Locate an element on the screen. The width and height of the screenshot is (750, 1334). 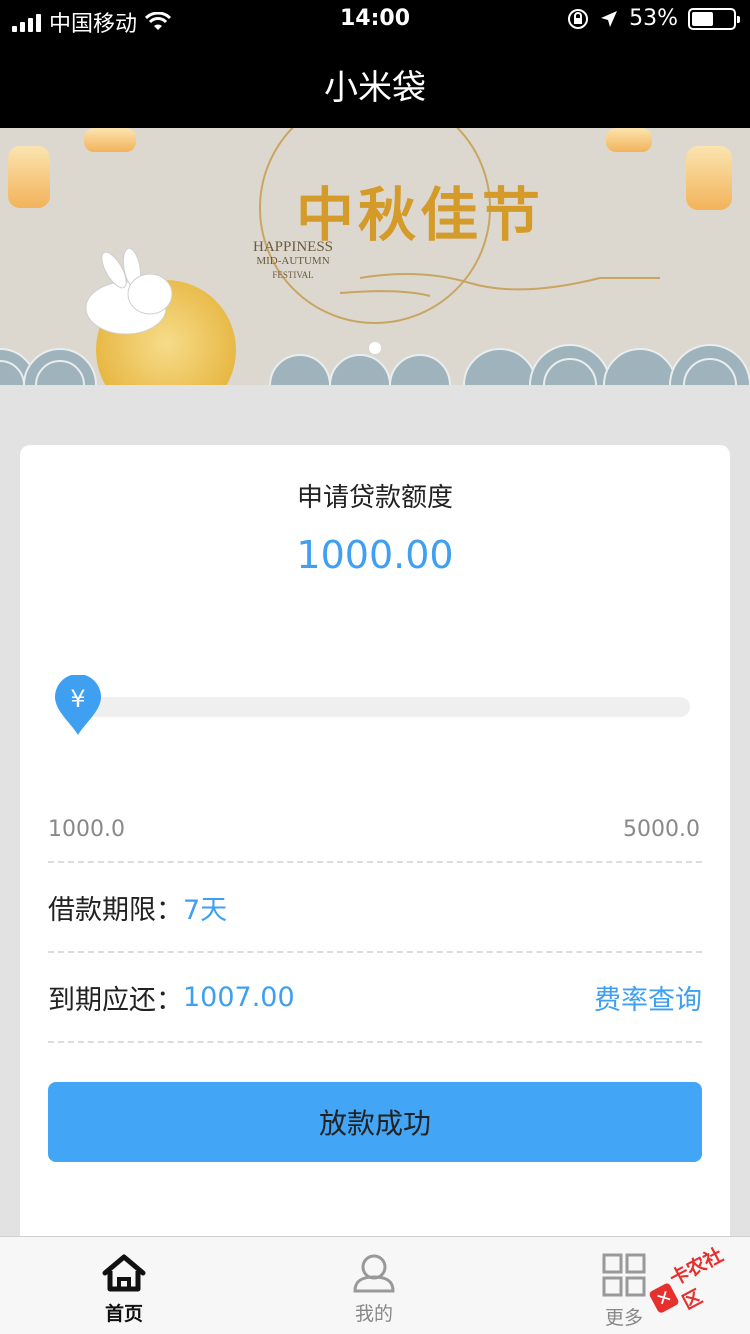
term-row: 借款期限： 7天 is located at coordinates (375, 907).